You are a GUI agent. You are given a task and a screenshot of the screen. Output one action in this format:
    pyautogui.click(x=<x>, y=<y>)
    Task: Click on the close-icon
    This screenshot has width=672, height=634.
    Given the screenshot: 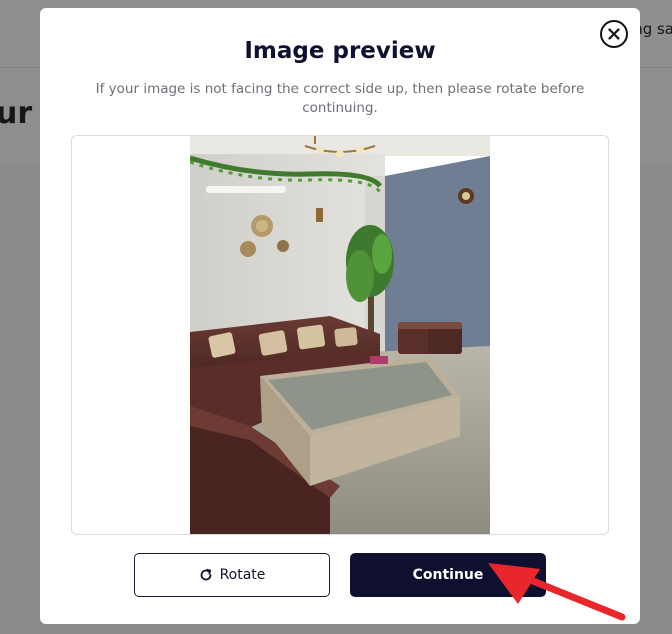 What is the action you would take?
    pyautogui.click(x=614, y=34)
    